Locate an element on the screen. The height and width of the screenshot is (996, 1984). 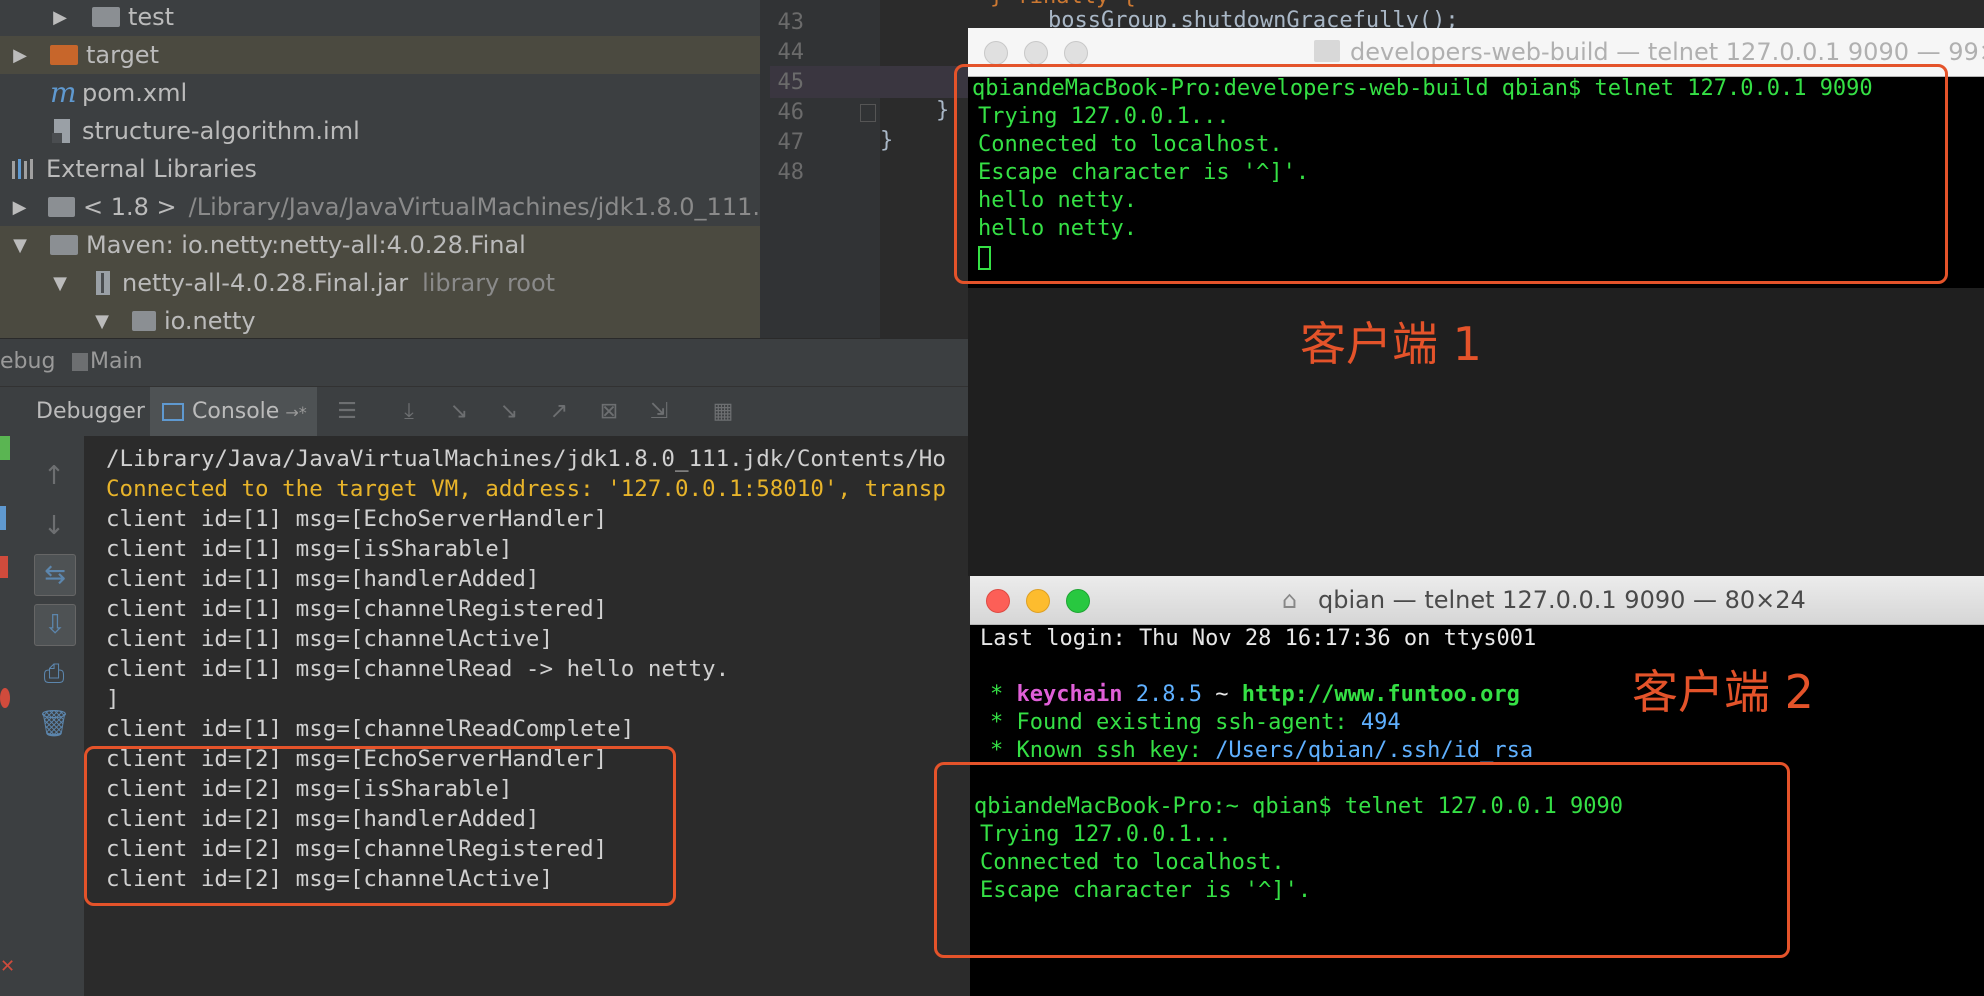
scroll-to-end-icon: ⇩ is located at coordinates (55, 625).